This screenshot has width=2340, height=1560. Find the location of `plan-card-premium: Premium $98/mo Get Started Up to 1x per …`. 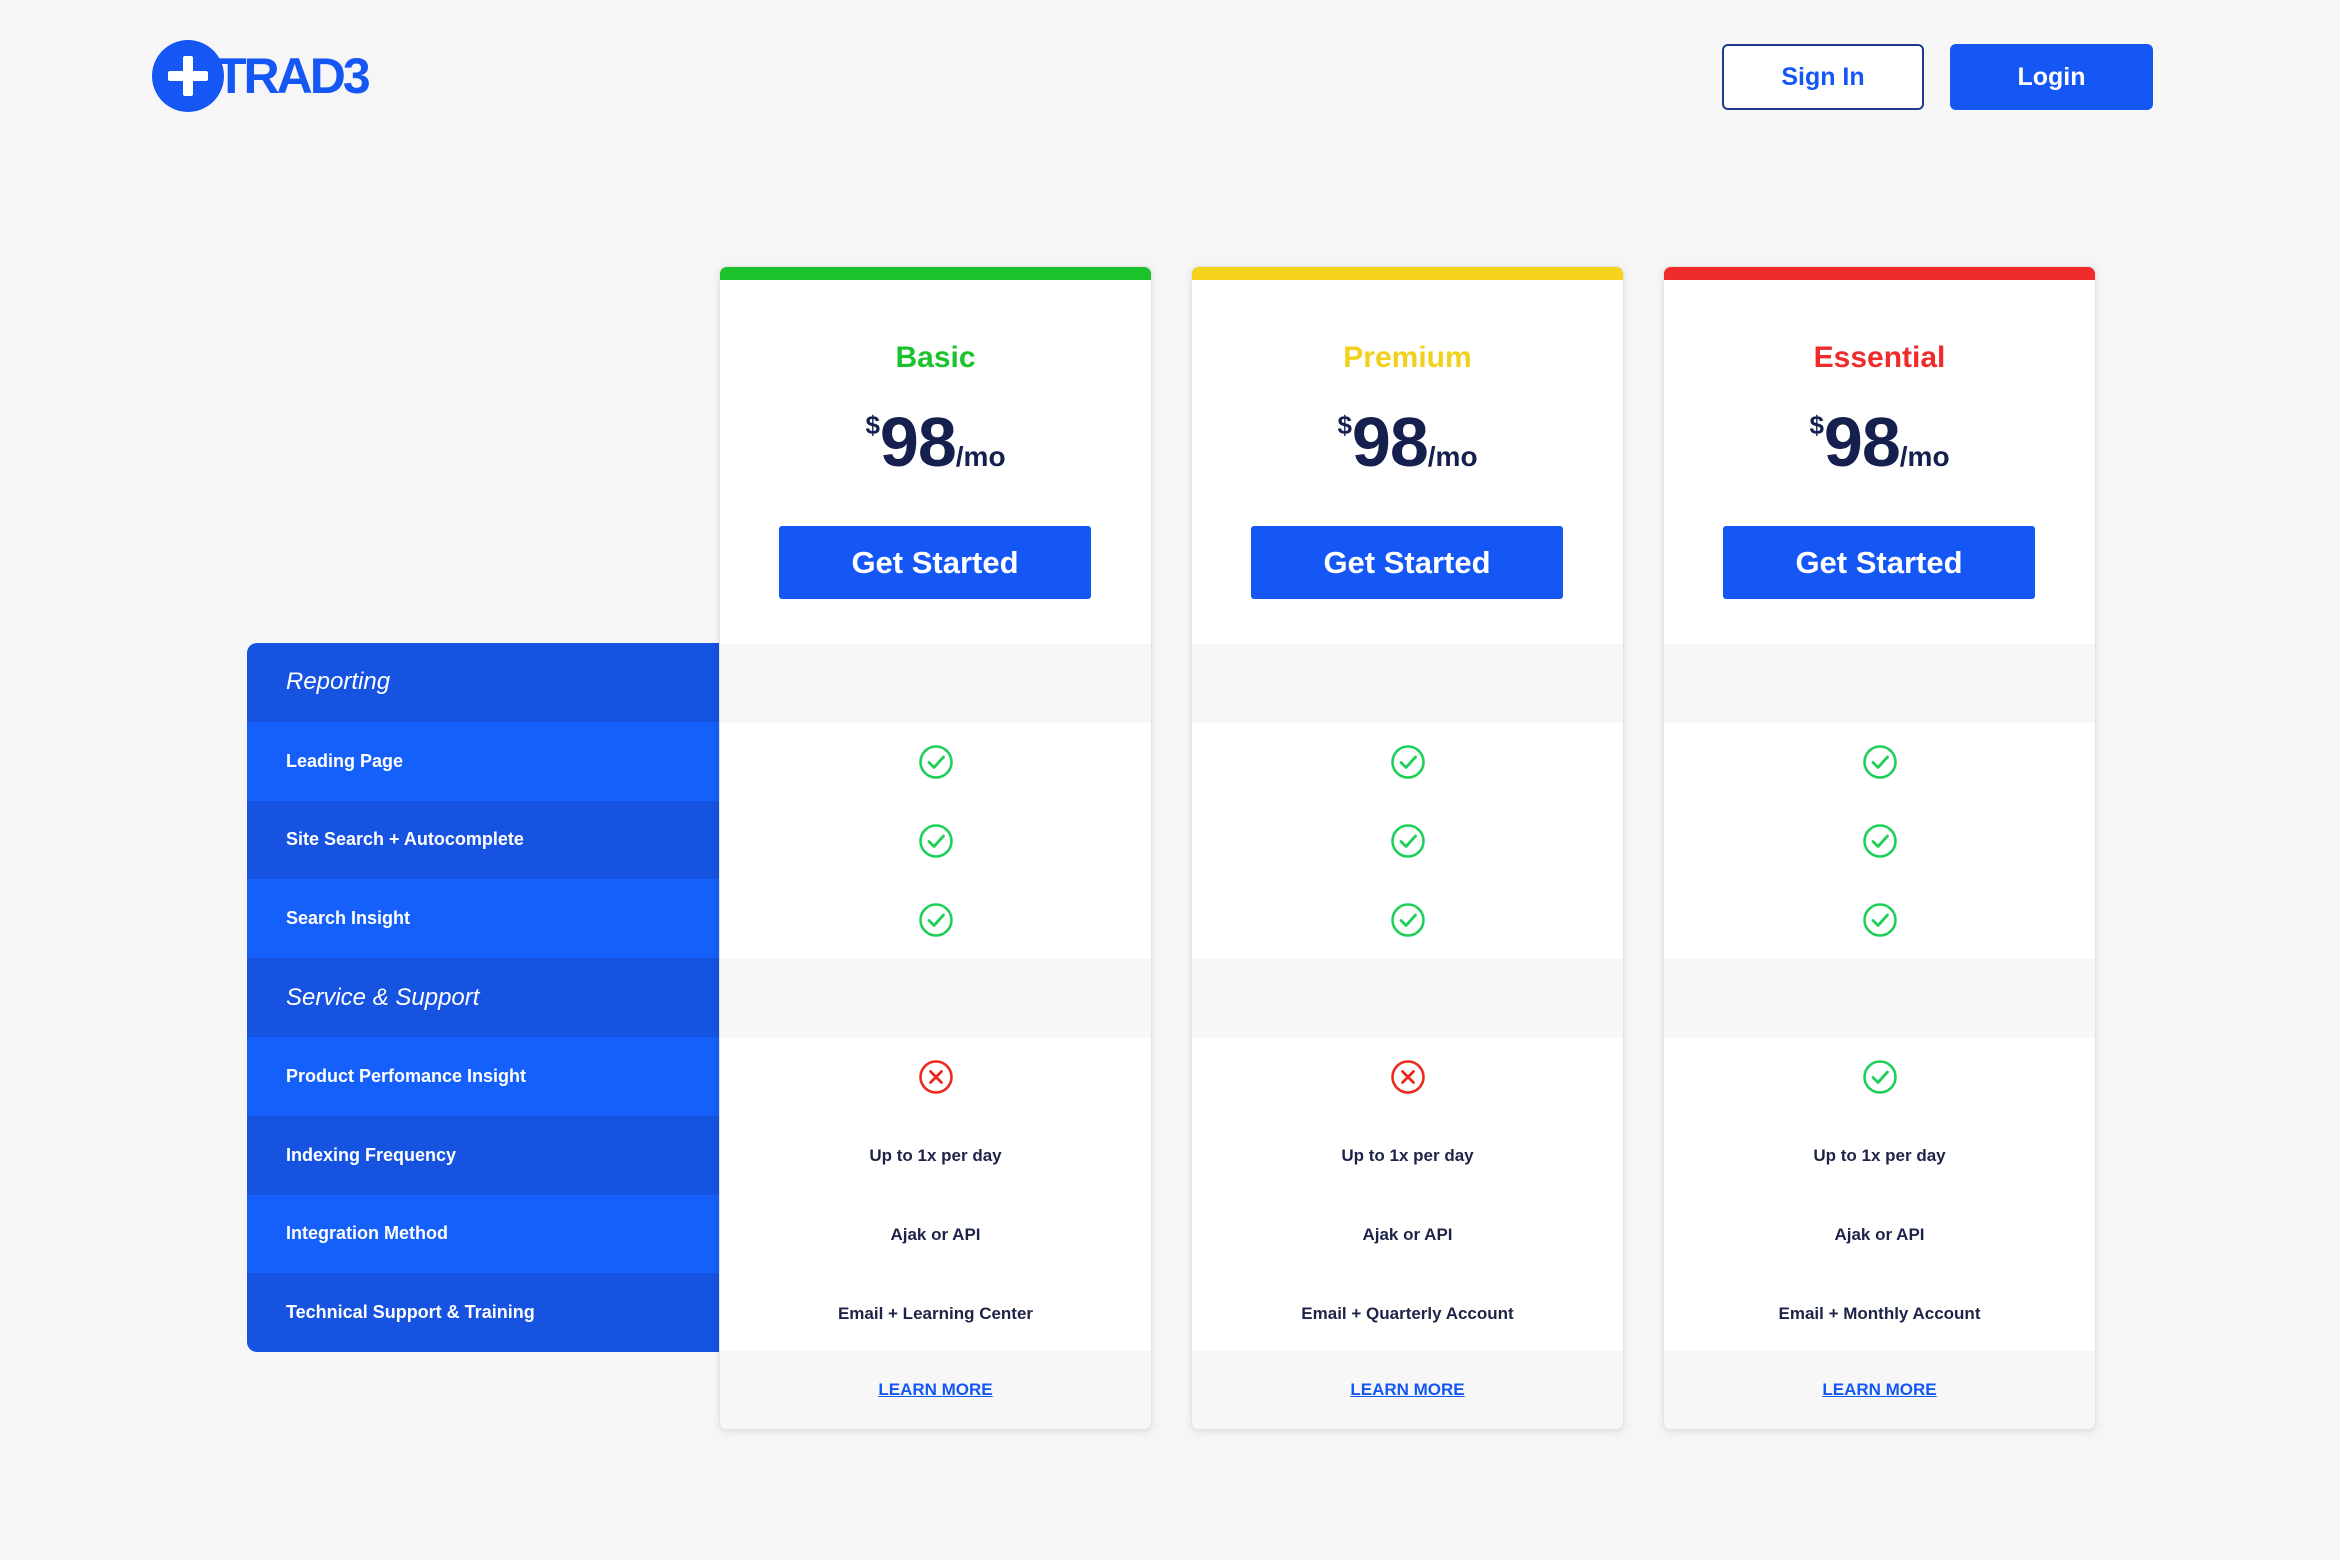

plan-card-premium: Premium $98/mo Get Started Up to 1x per … is located at coordinates (1407, 848).